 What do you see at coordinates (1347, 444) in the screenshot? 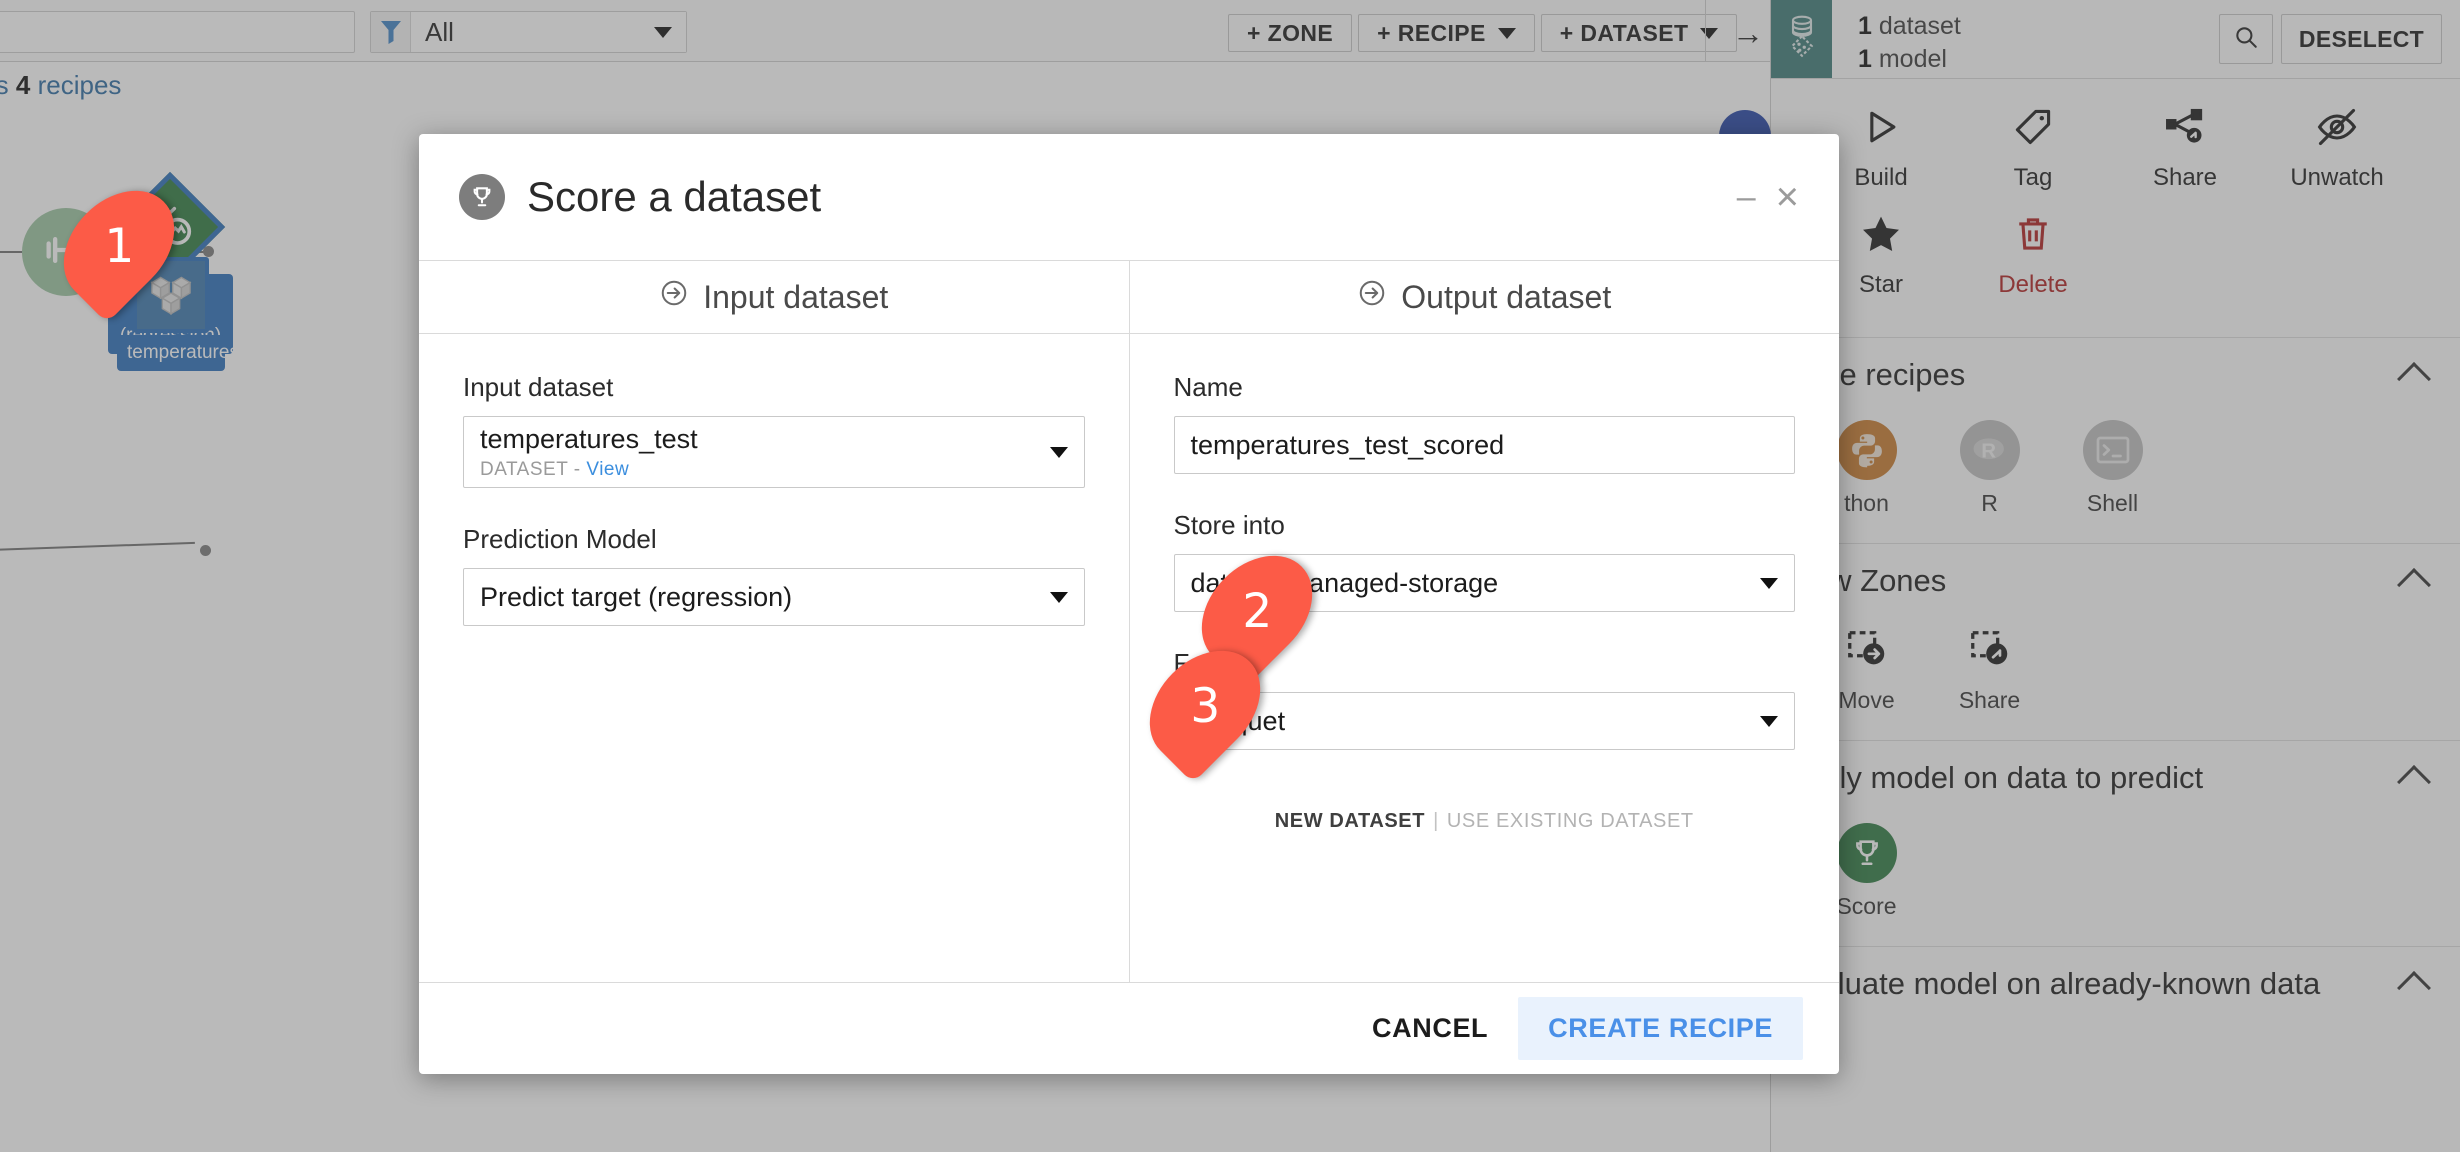
I see `output-name-value: temperatures_test_scored` at bounding box center [1347, 444].